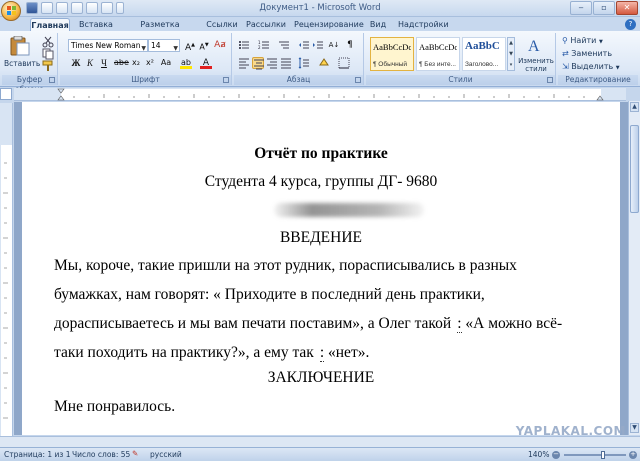  I want to click on increase-indent-icon, so click(318, 45).